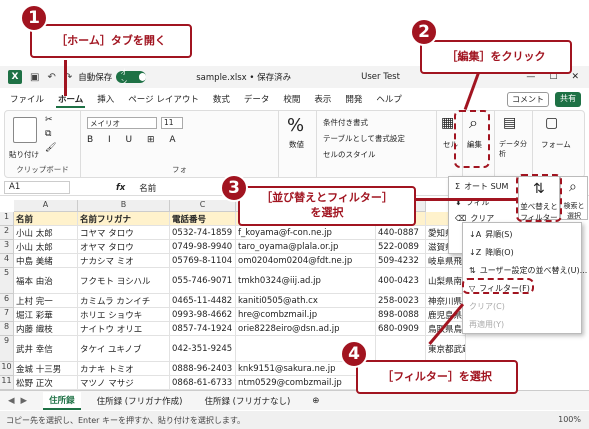 The width and height of the screenshot is (589, 429). I want to click on copy-icon: ⧉, so click(48, 134).